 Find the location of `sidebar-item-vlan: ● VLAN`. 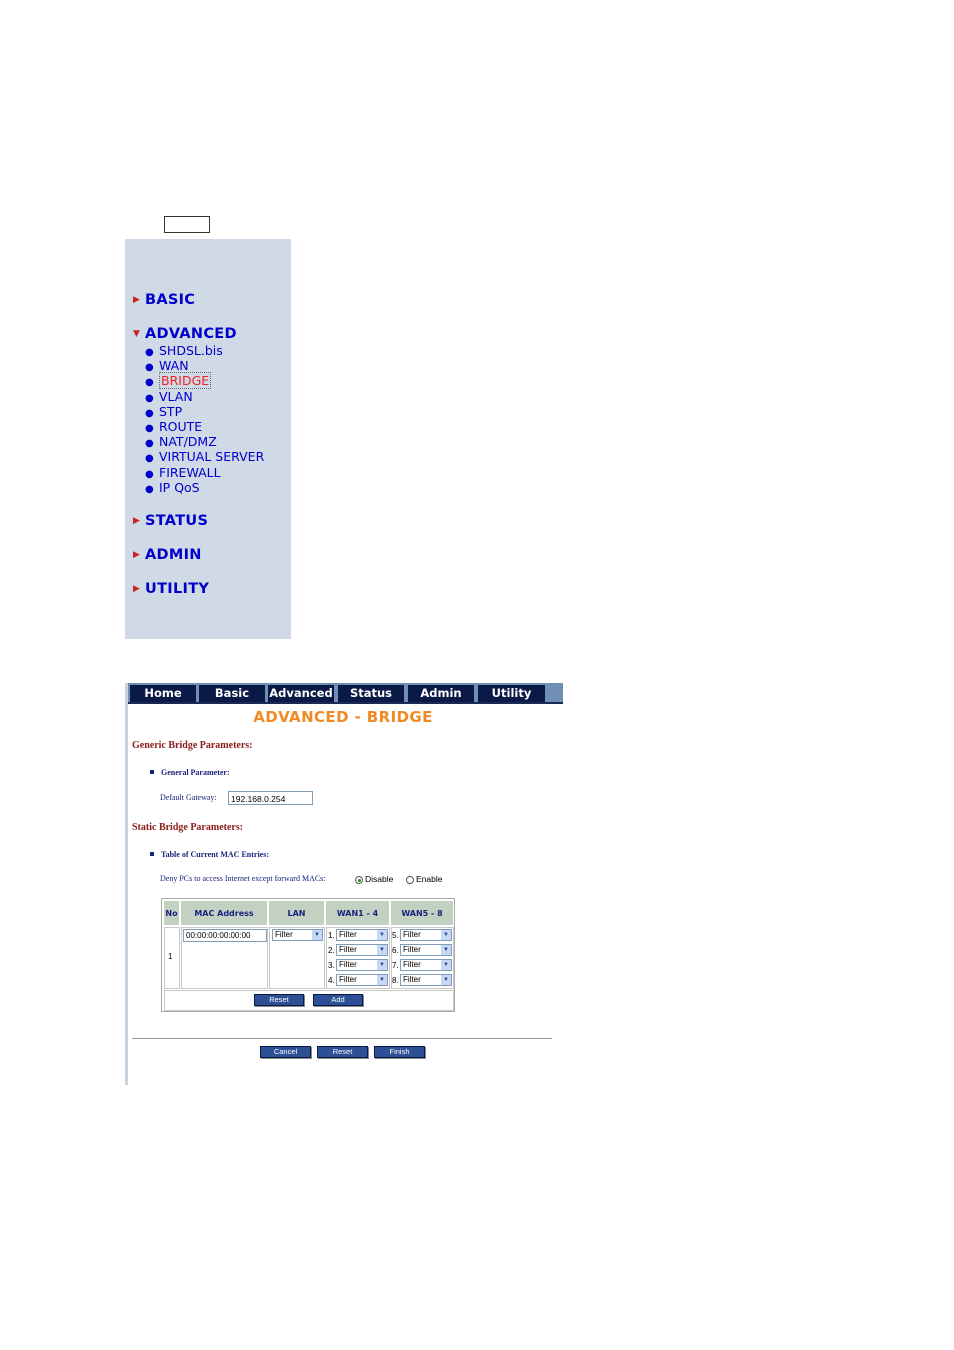

sidebar-item-vlan: ● VLAN is located at coordinates (204, 396).